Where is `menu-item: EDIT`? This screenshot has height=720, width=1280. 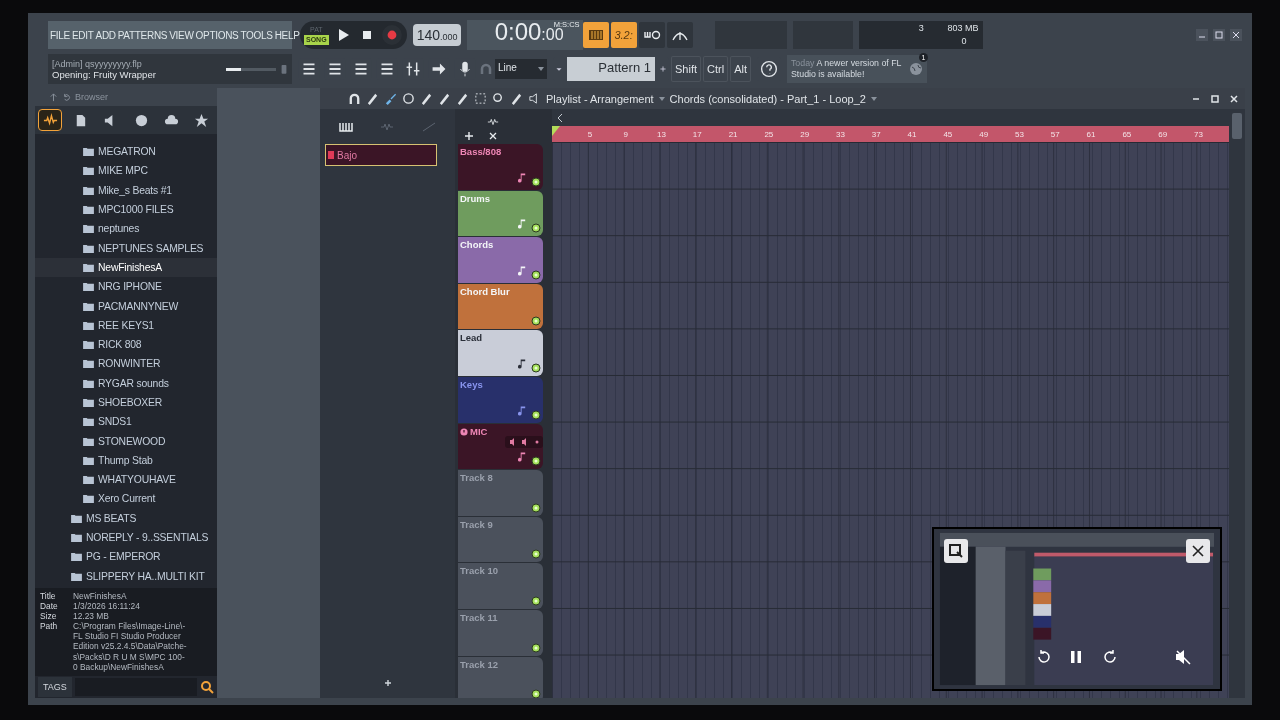
menu-item: EDIT is located at coordinates (82, 35).